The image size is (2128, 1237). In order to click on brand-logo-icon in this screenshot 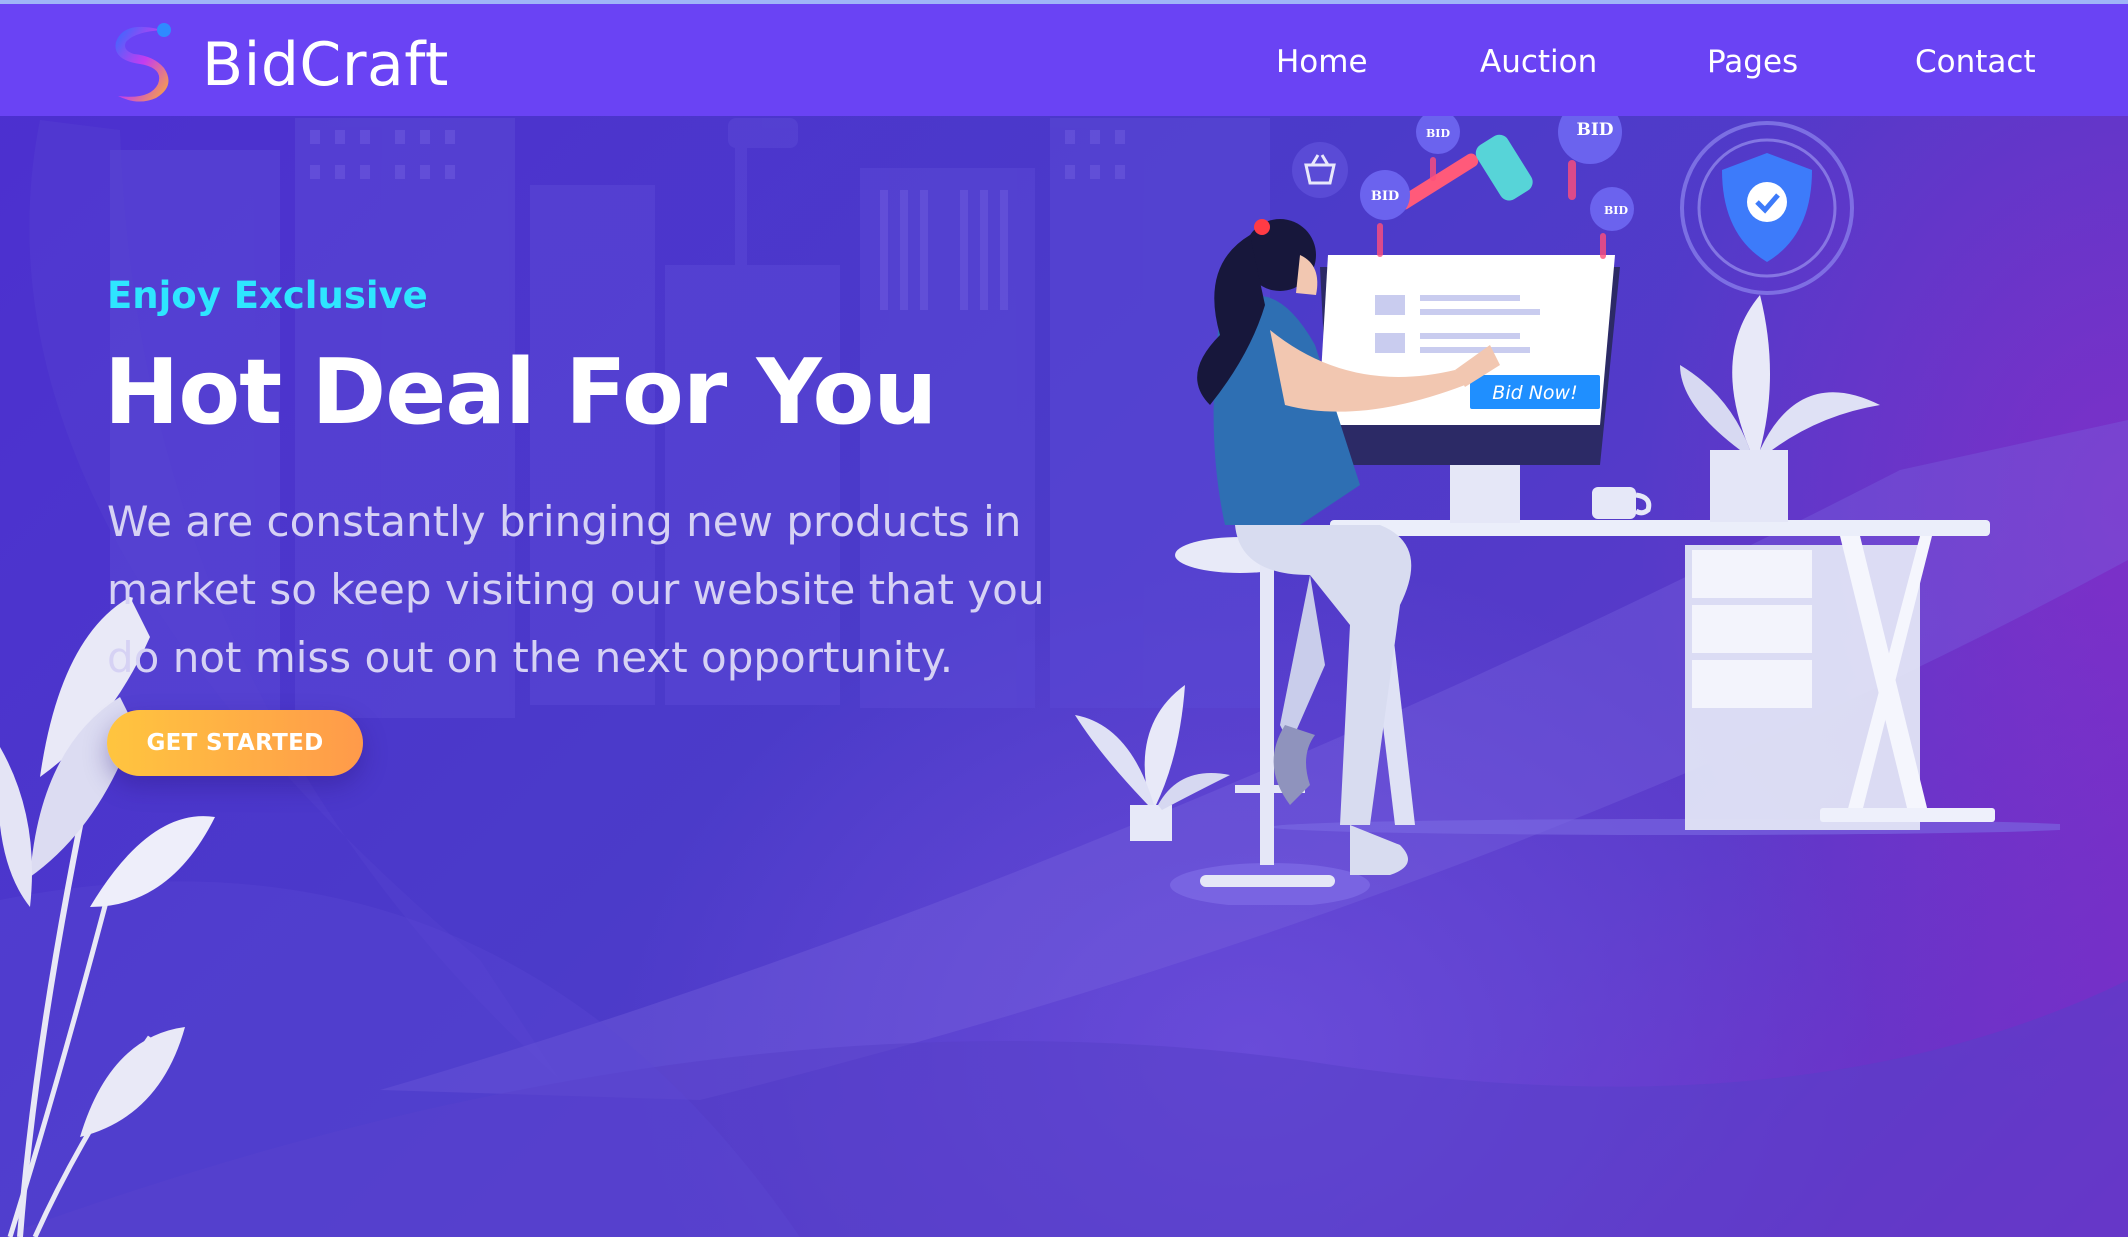, I will do `click(140, 63)`.